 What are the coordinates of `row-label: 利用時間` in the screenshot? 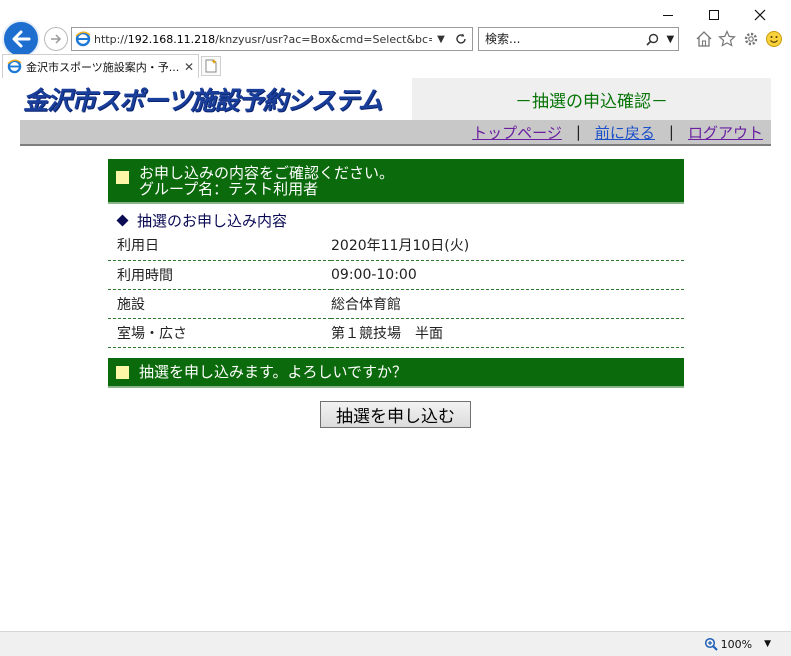 It's located at (219, 275).